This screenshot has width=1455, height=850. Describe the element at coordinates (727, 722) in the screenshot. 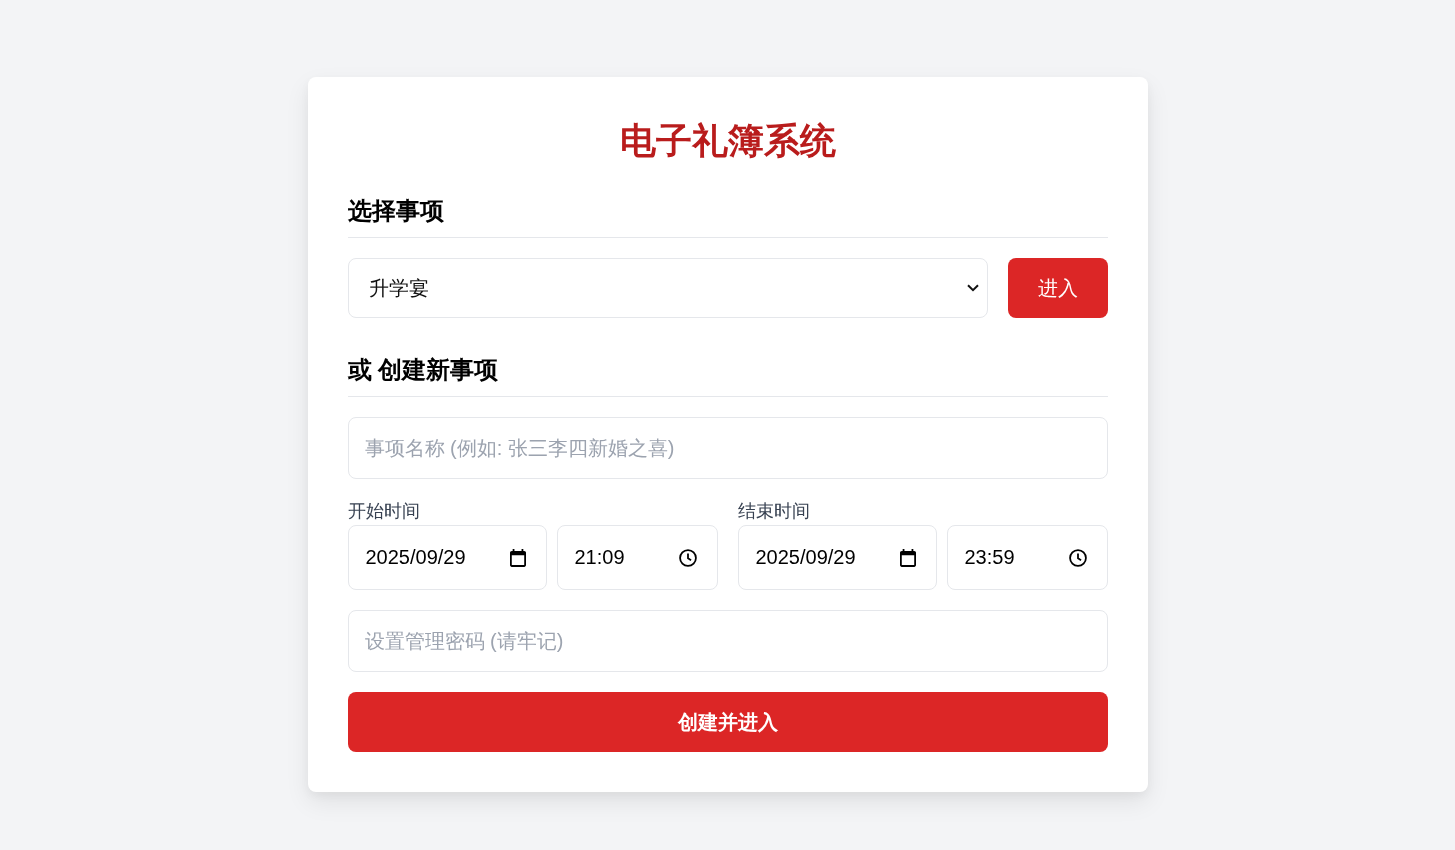

I see `create-and-enter-button: 创建并进入` at that location.